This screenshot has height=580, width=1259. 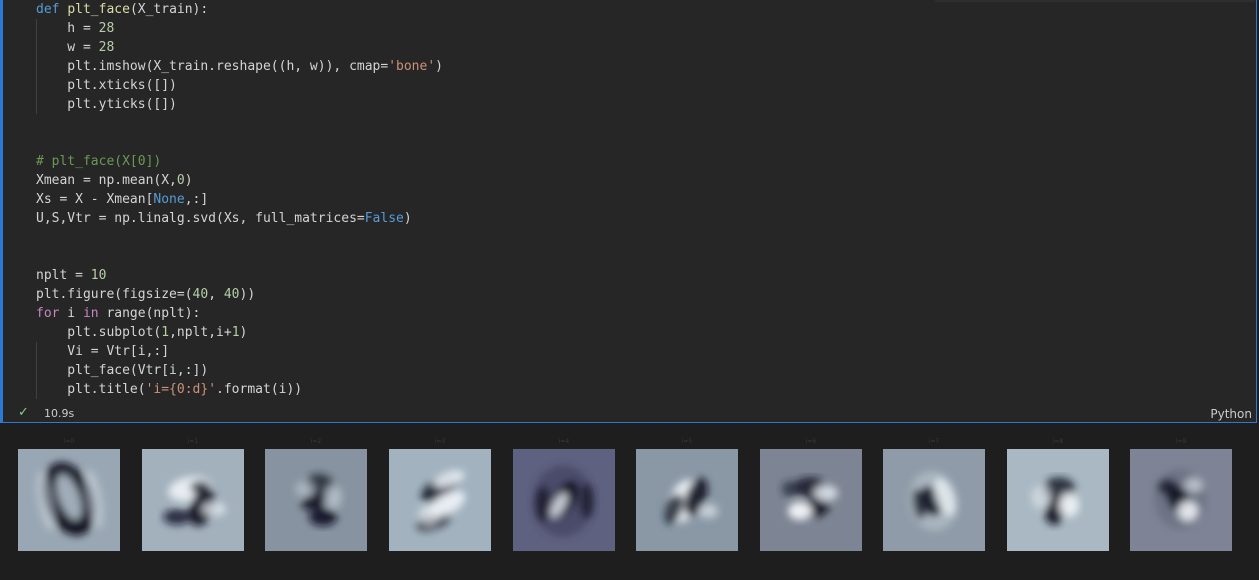 What do you see at coordinates (2, 211) in the screenshot?
I see `cell-focus-indicator` at bounding box center [2, 211].